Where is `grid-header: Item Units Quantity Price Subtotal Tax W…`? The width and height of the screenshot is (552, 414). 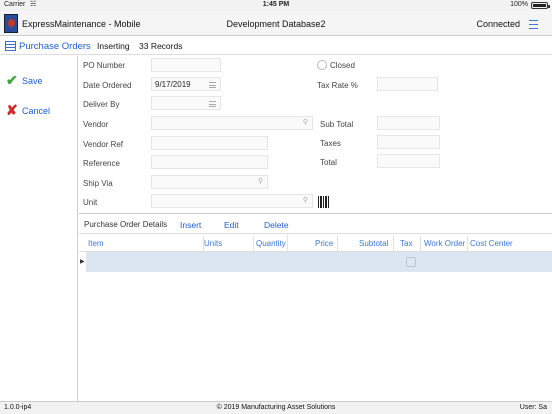 grid-header: Item Units Quantity Price Subtotal Tax W… is located at coordinates (315, 243).